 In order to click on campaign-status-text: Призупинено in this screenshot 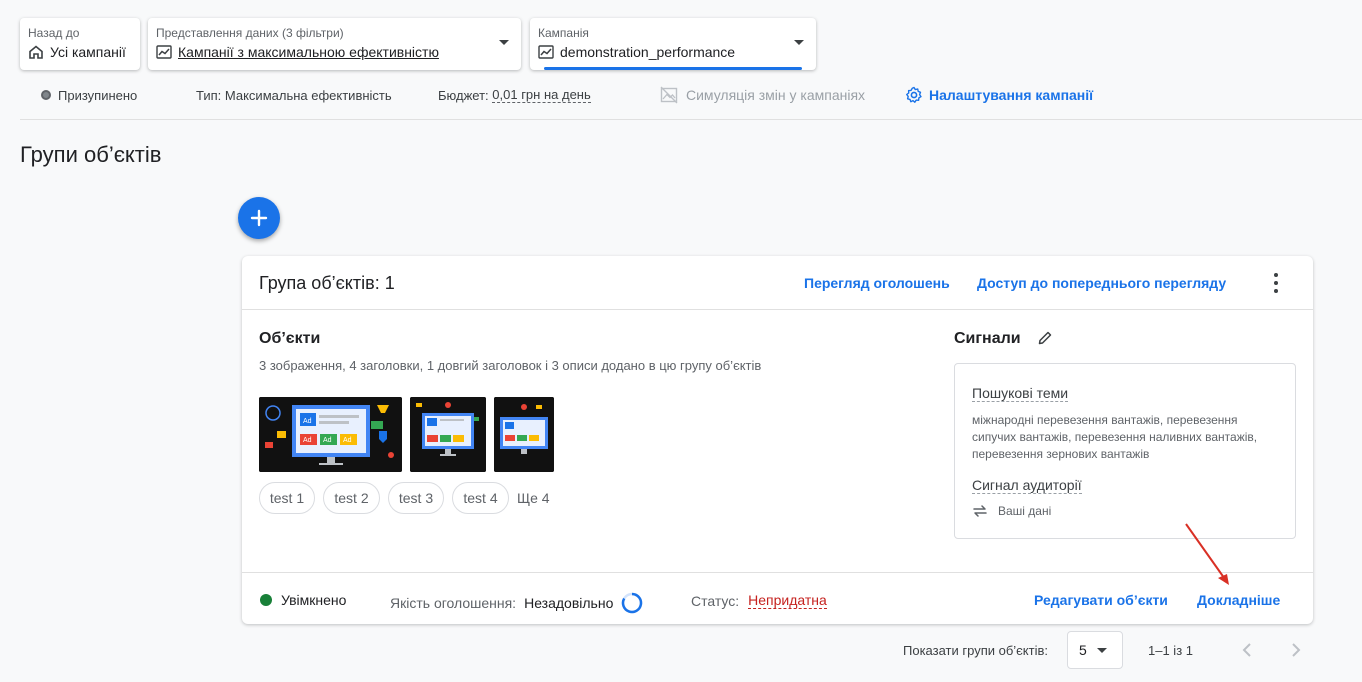, I will do `click(98, 95)`.